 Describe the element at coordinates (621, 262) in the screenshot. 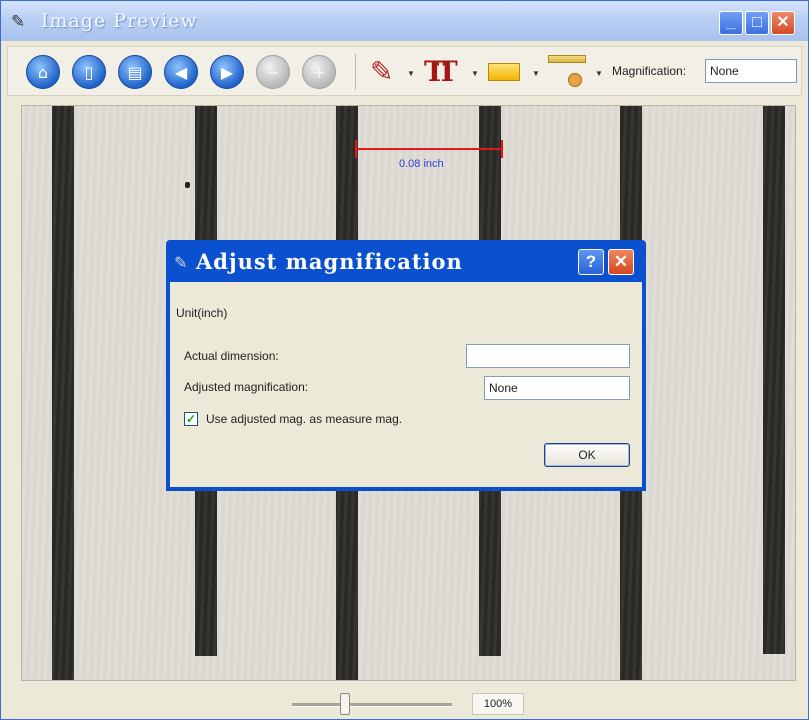

I see `dialog-close-button: ✕` at that location.